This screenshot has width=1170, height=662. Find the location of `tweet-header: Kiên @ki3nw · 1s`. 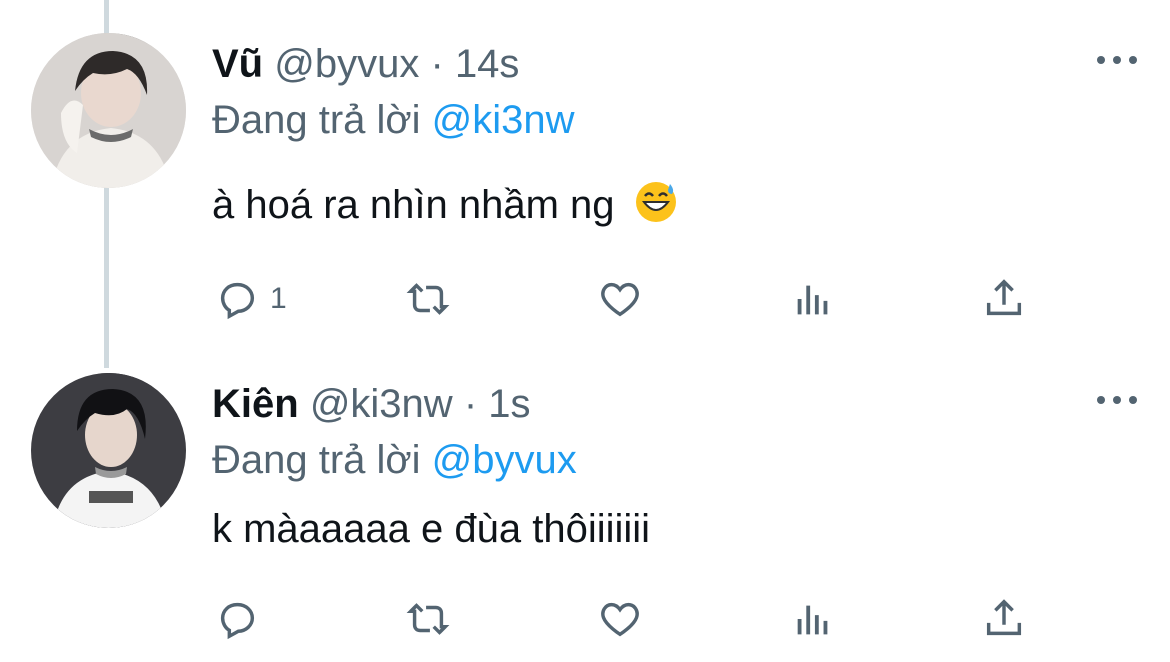

tweet-header: Kiên @ki3nw · 1s is located at coordinates (371, 404).